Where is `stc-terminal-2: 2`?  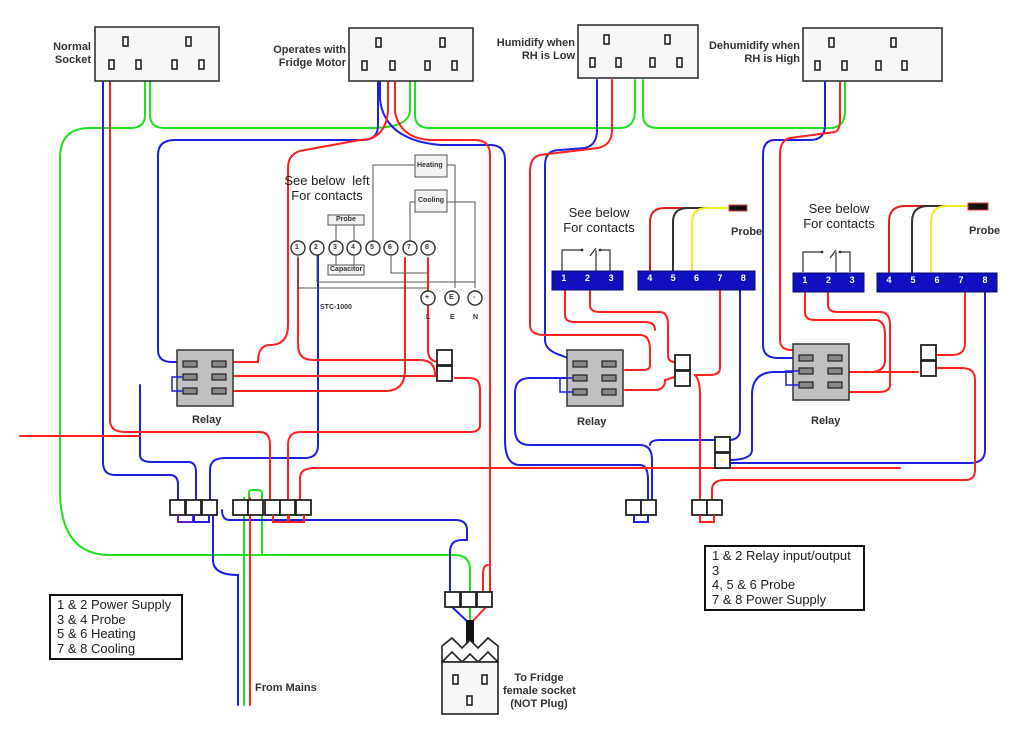
stc-terminal-2: 2 is located at coordinates (316, 247).